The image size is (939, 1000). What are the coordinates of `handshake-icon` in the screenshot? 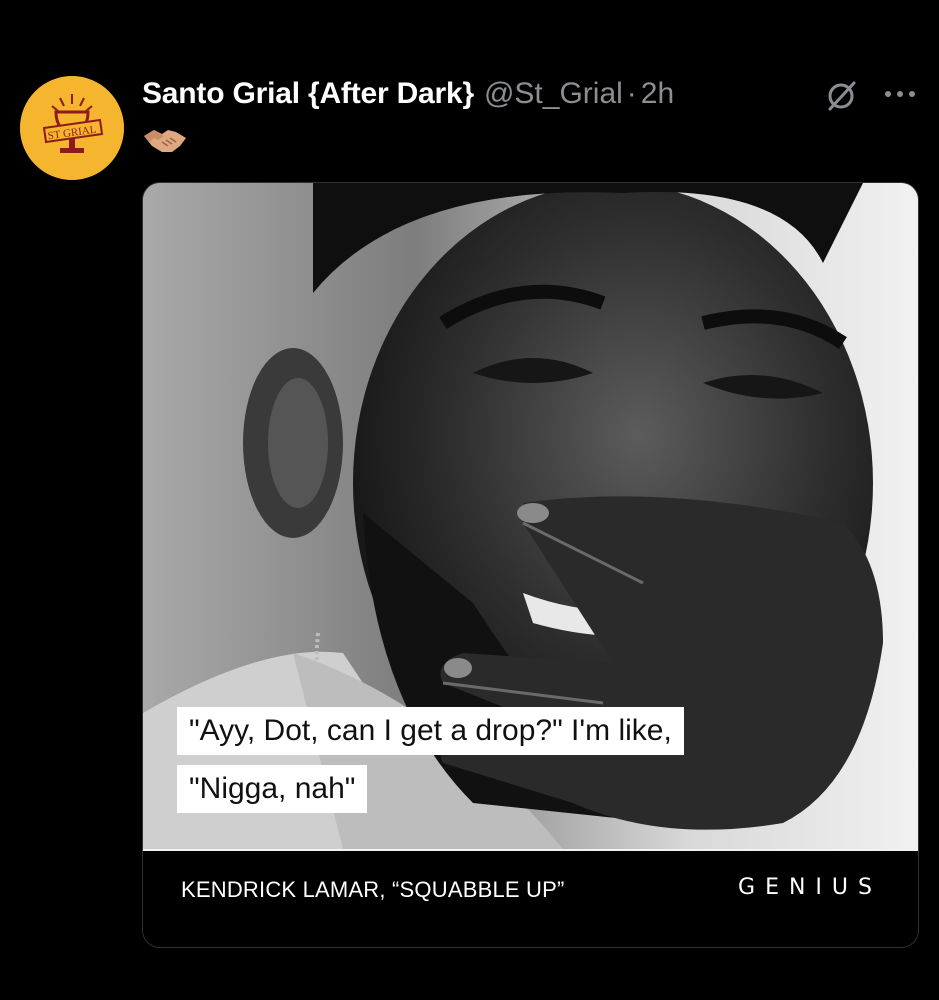 It's located at (165, 141).